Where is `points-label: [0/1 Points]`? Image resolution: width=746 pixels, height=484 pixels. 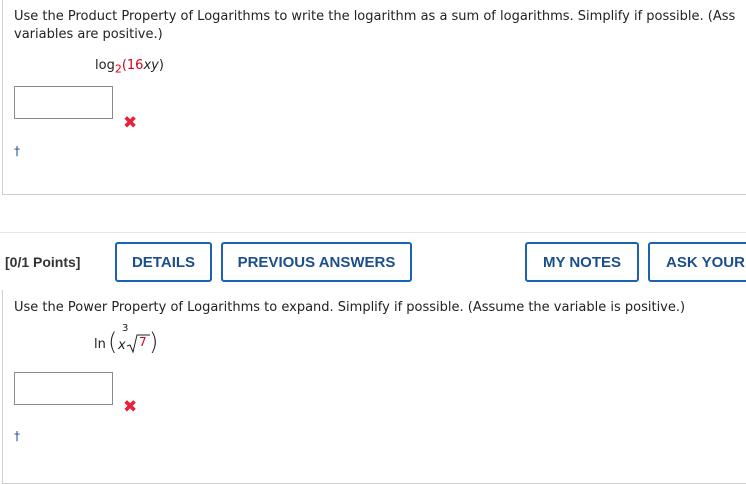 points-label: [0/1 Points] is located at coordinates (43, 262).